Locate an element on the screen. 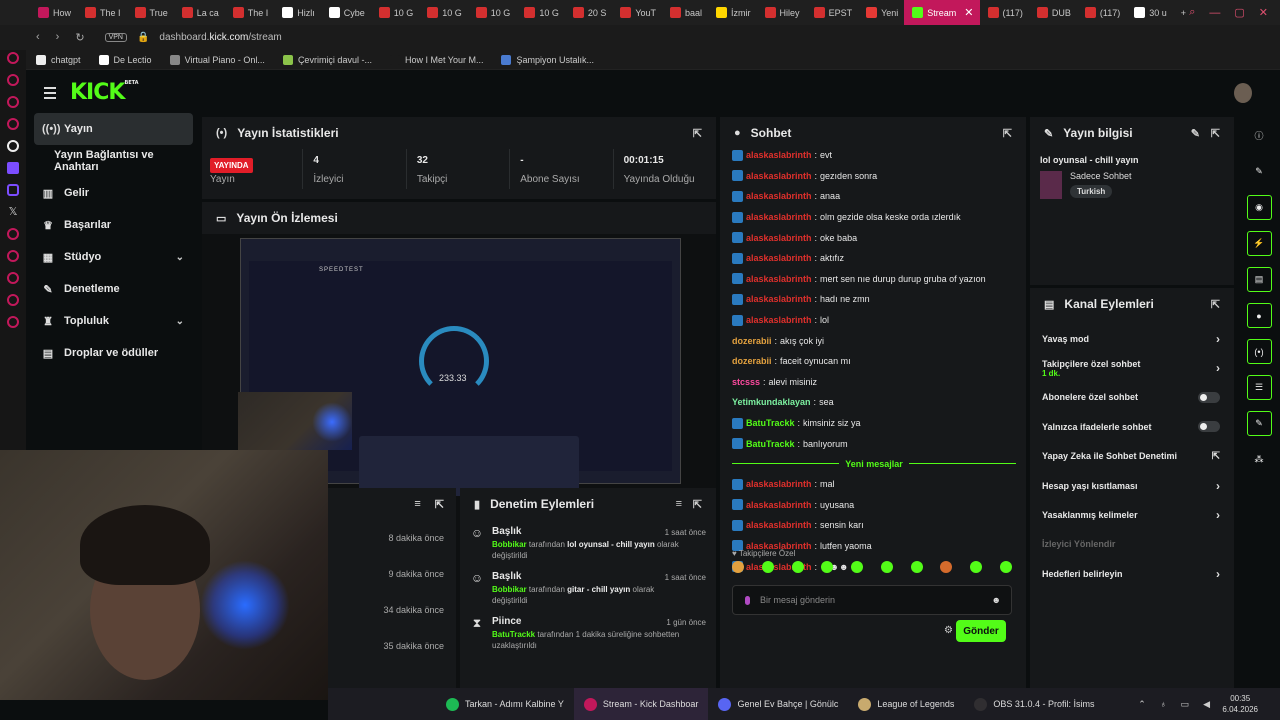  toggle-switch is located at coordinates (1209, 397).